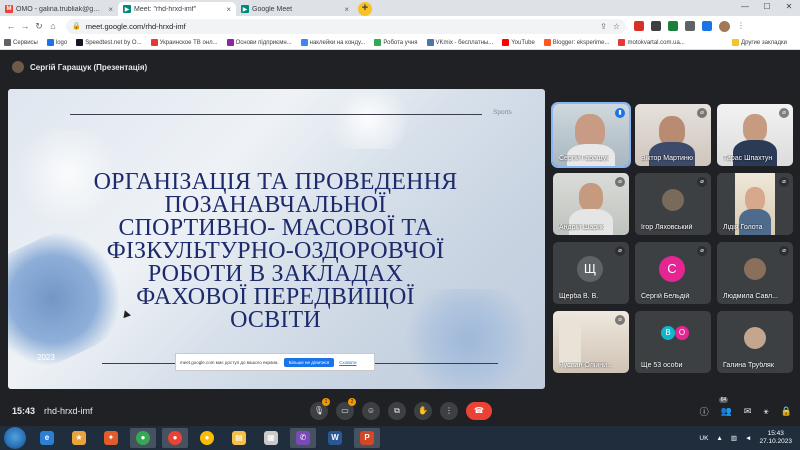  What do you see at coordinates (723, 399) in the screenshot?
I see `people-count: 64` at bounding box center [723, 399].